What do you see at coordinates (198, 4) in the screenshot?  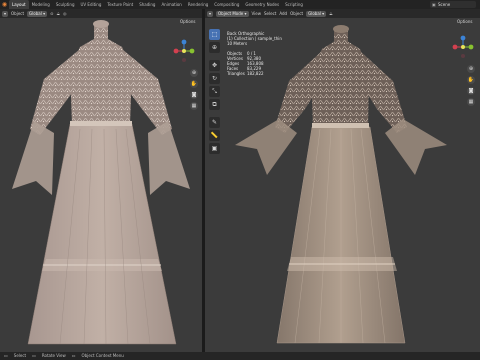 I see `tab-rendering: Rendering` at bounding box center [198, 4].